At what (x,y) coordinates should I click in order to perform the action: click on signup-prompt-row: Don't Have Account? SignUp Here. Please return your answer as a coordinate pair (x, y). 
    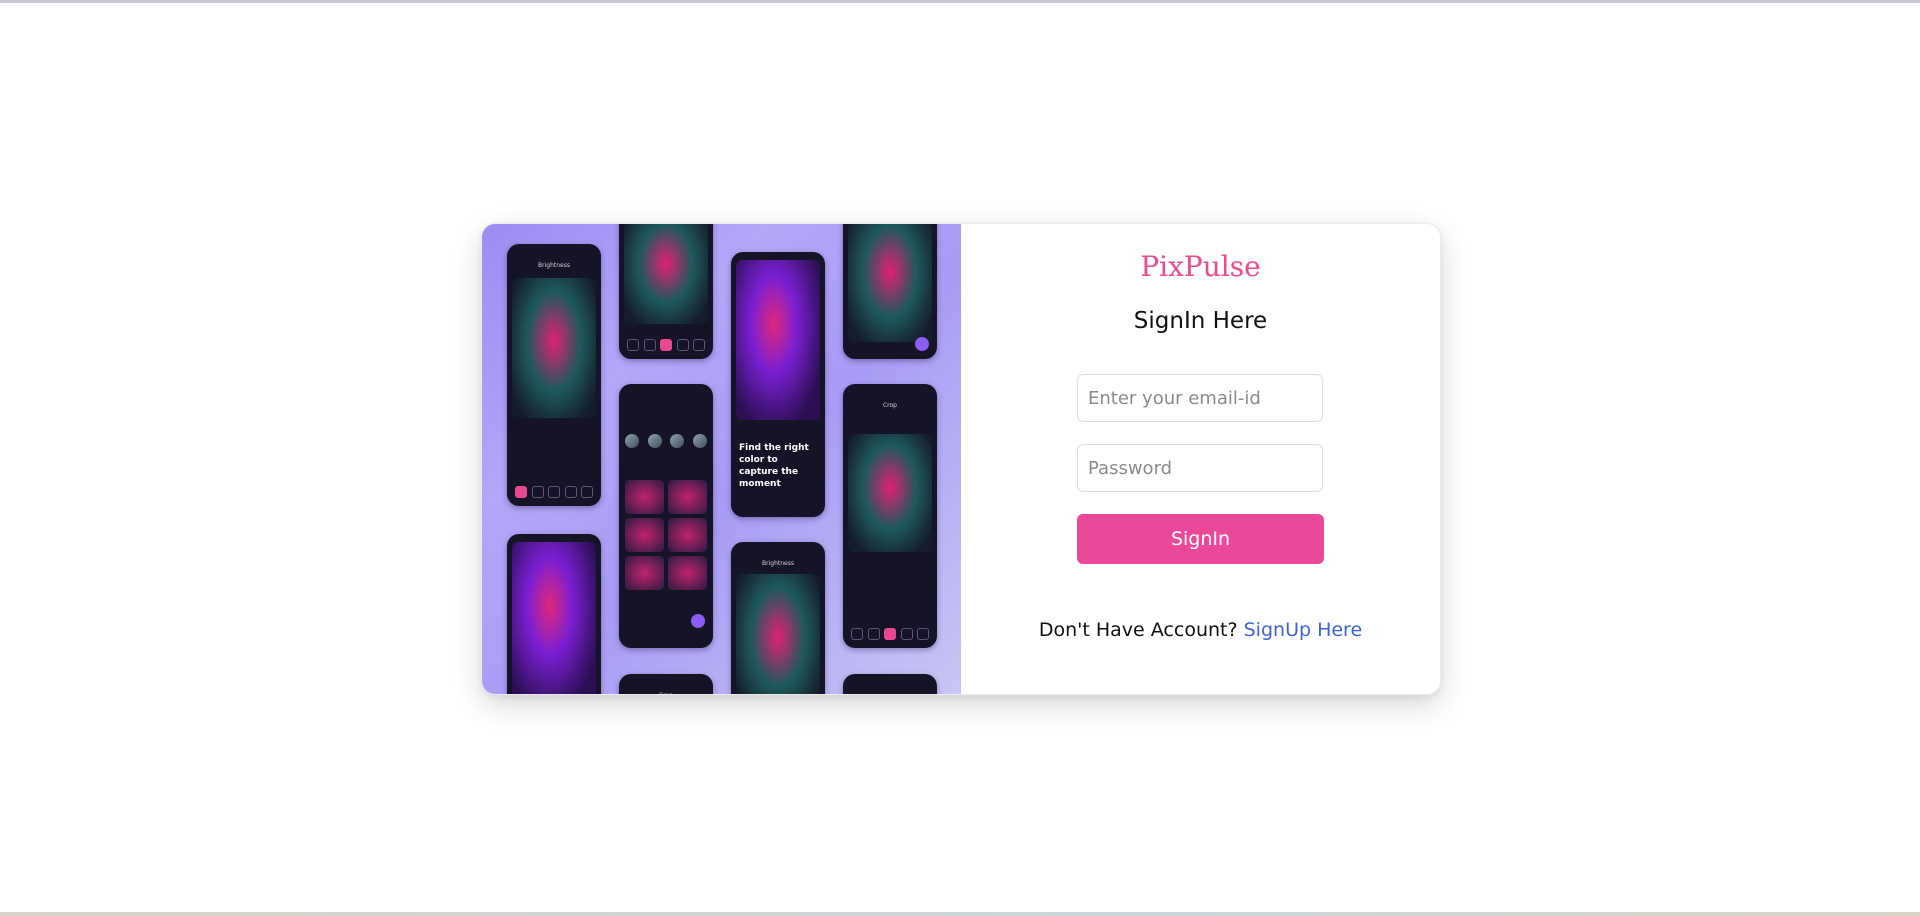
    Looking at the image, I should click on (1200, 630).